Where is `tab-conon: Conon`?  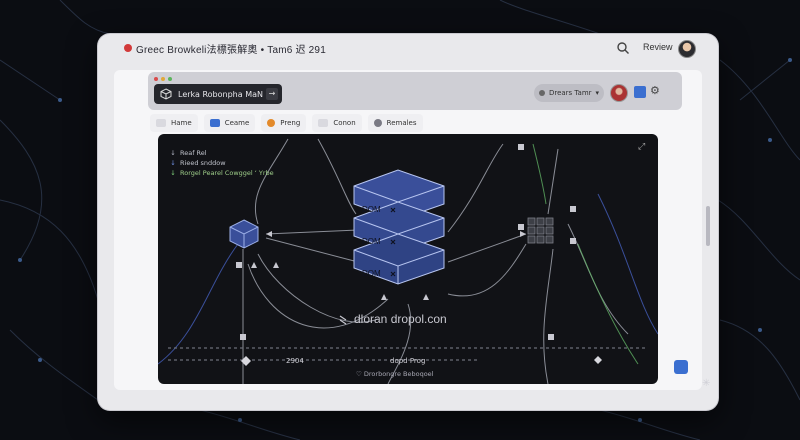
tab-conon: Conon is located at coordinates (337, 123).